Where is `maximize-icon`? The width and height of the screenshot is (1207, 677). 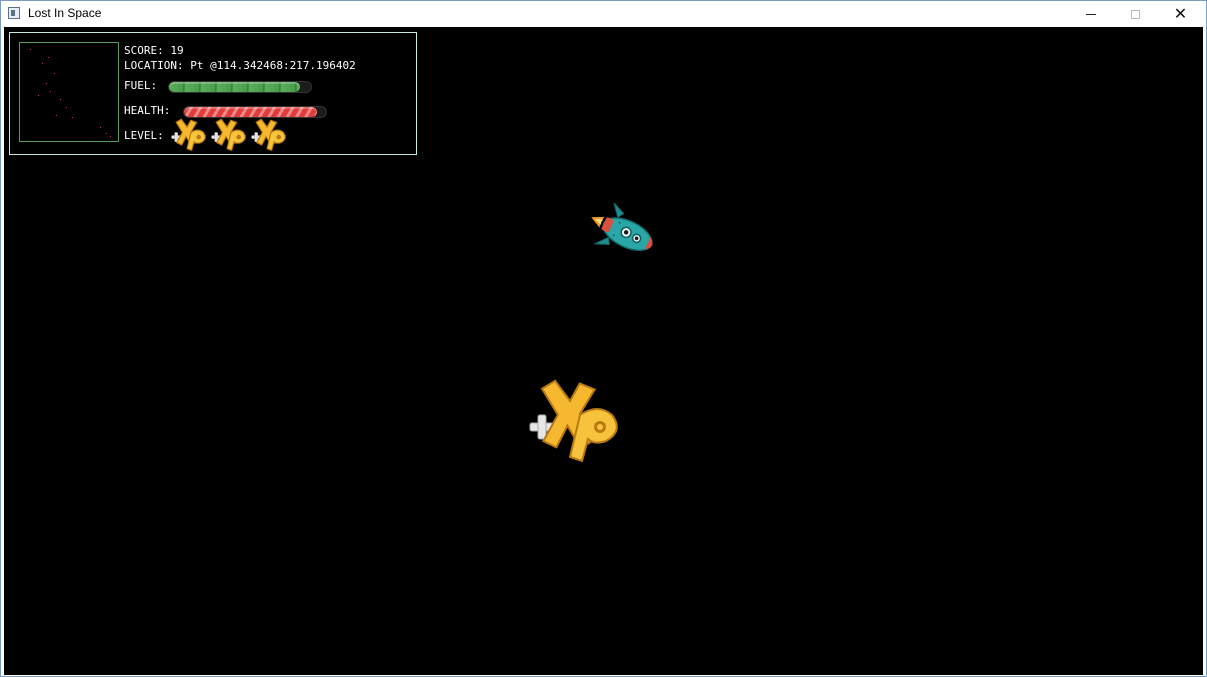
maximize-icon is located at coordinates (1135, 14).